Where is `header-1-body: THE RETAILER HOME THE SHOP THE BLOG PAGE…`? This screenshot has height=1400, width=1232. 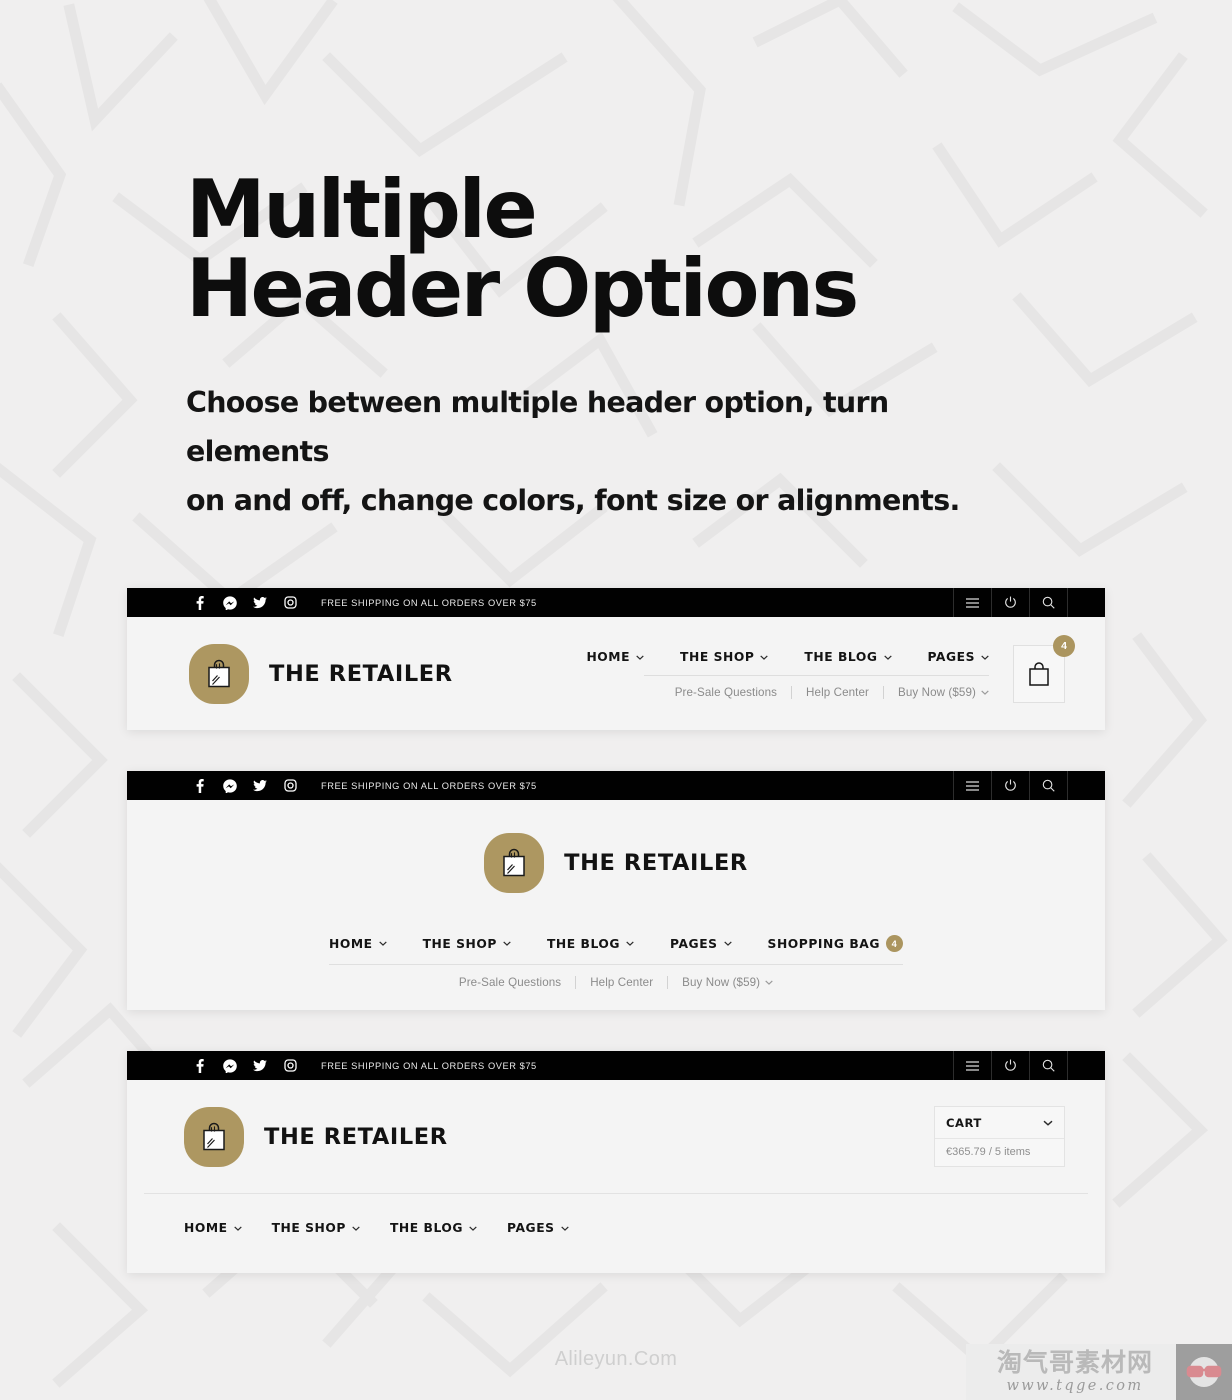
header-1-body: THE RETAILER HOME THE SHOP THE BLOG PAGE… is located at coordinates (616, 673).